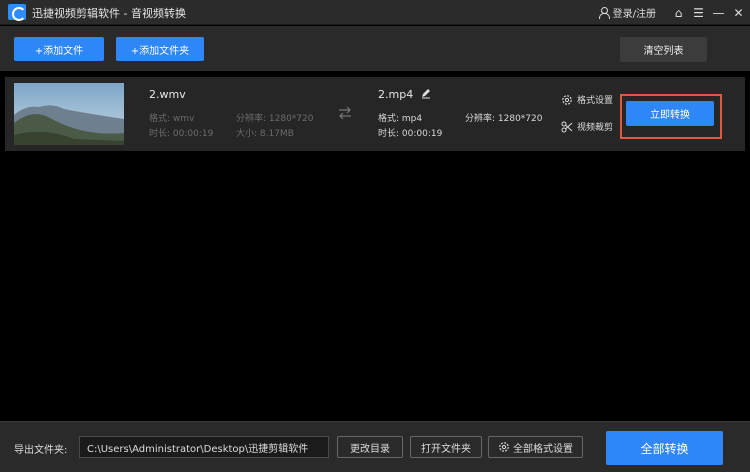 The width and height of the screenshot is (750, 472). Describe the element at coordinates (678, 12) in the screenshot. I see `home-icon: ⌂` at that location.